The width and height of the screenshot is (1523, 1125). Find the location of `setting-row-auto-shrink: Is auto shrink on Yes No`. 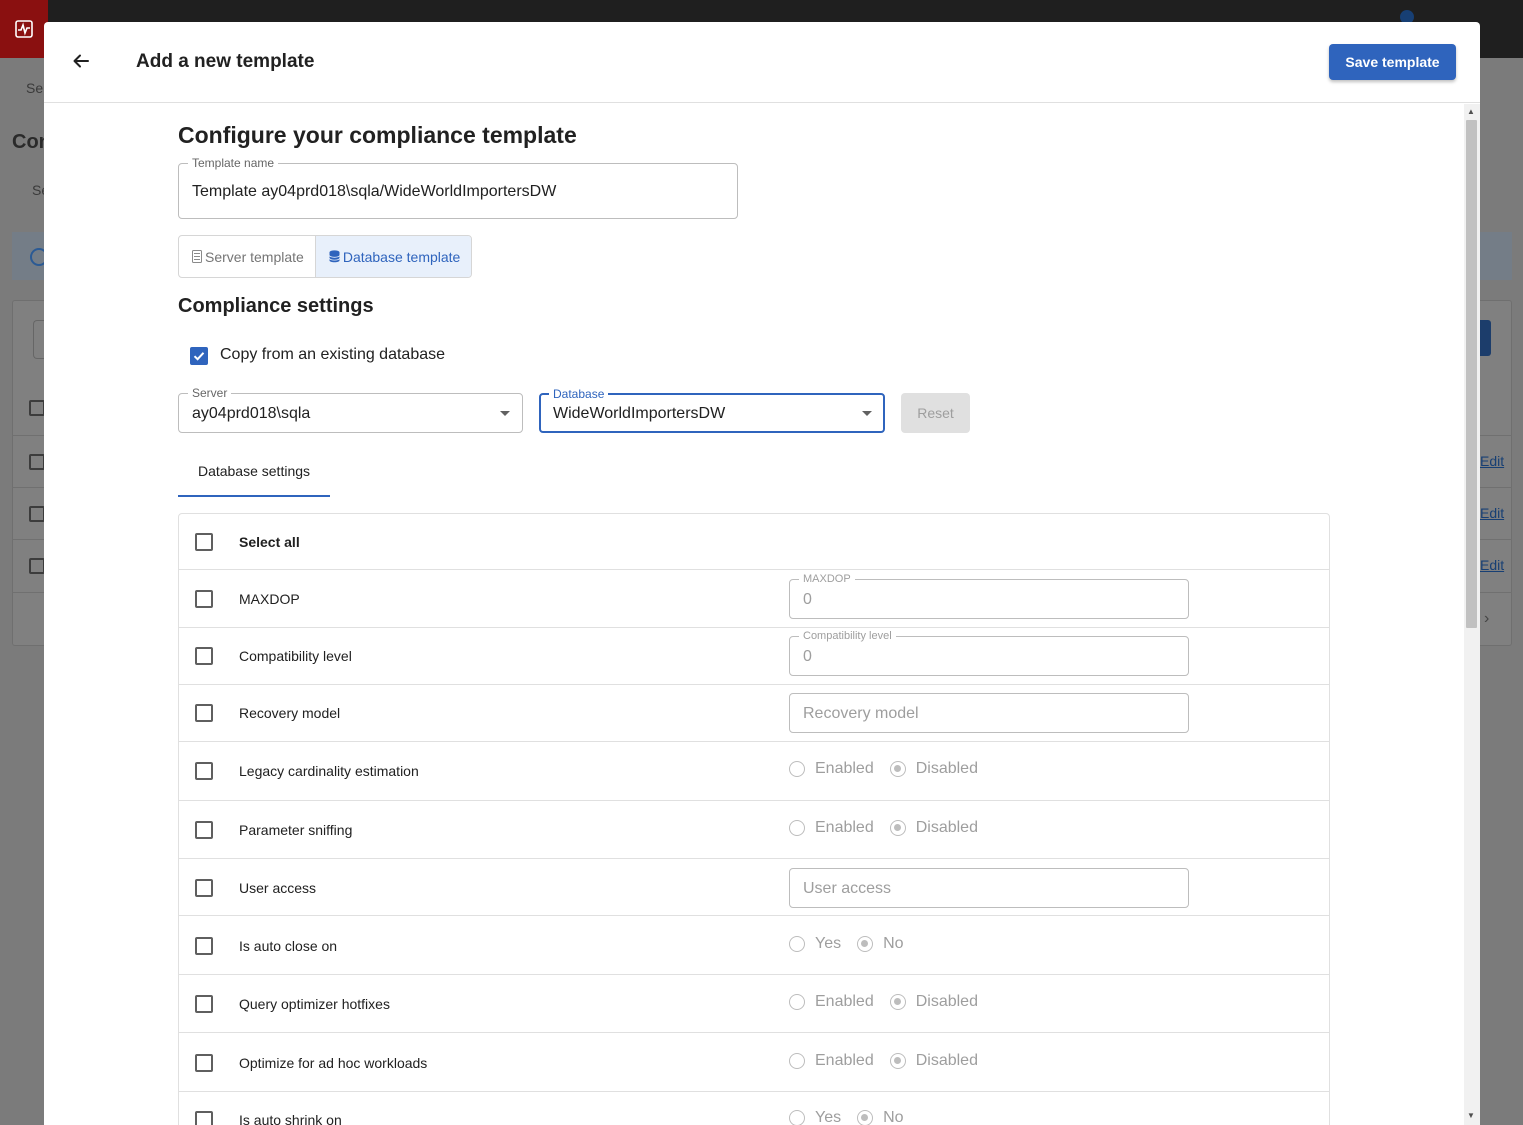

setting-row-auto-shrink: Is auto shrink on Yes No is located at coordinates (754, 1108).